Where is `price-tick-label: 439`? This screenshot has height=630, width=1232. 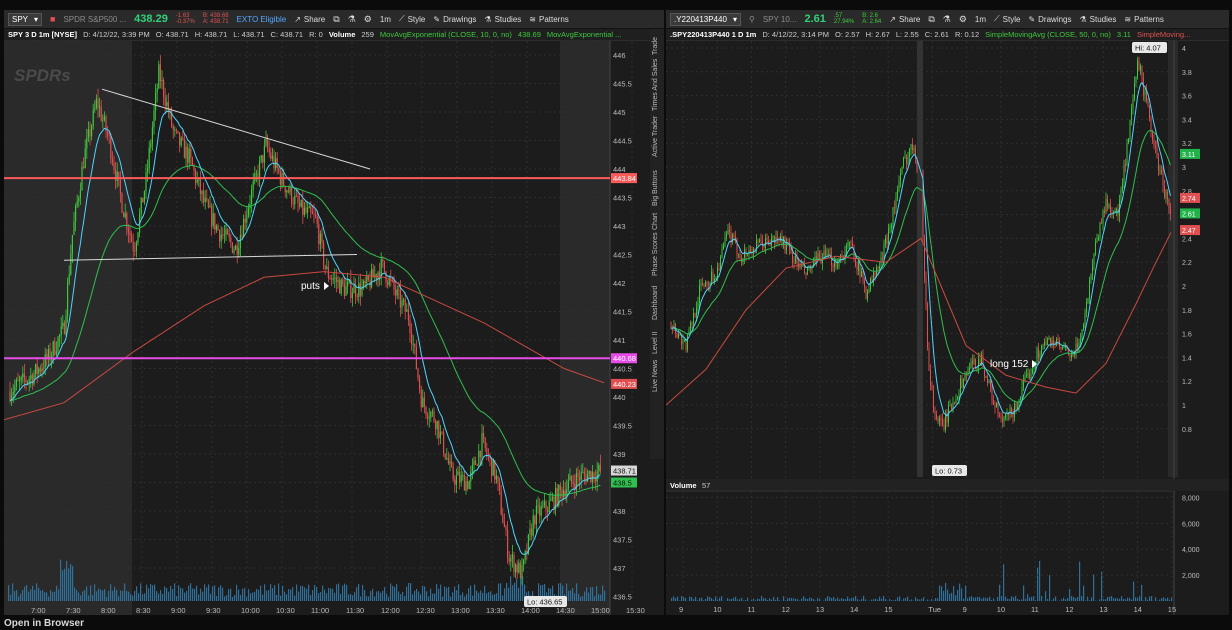 price-tick-label: 439 is located at coordinates (619, 454).